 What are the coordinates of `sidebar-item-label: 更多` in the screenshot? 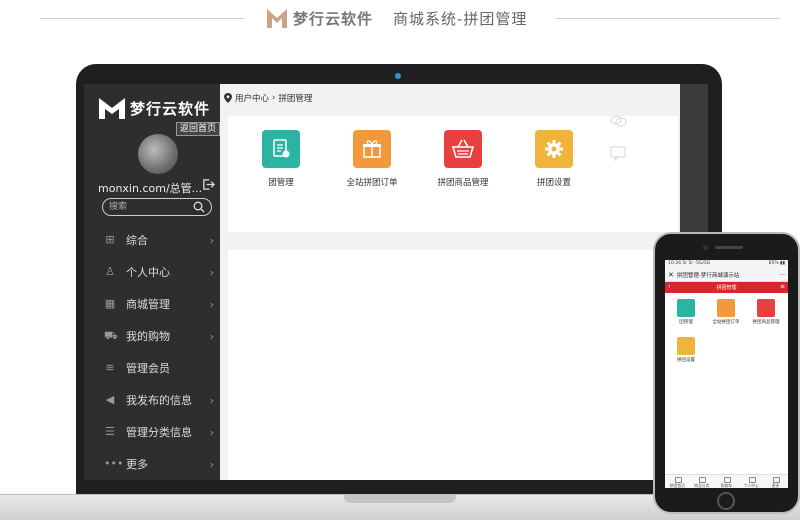 It's located at (137, 464).